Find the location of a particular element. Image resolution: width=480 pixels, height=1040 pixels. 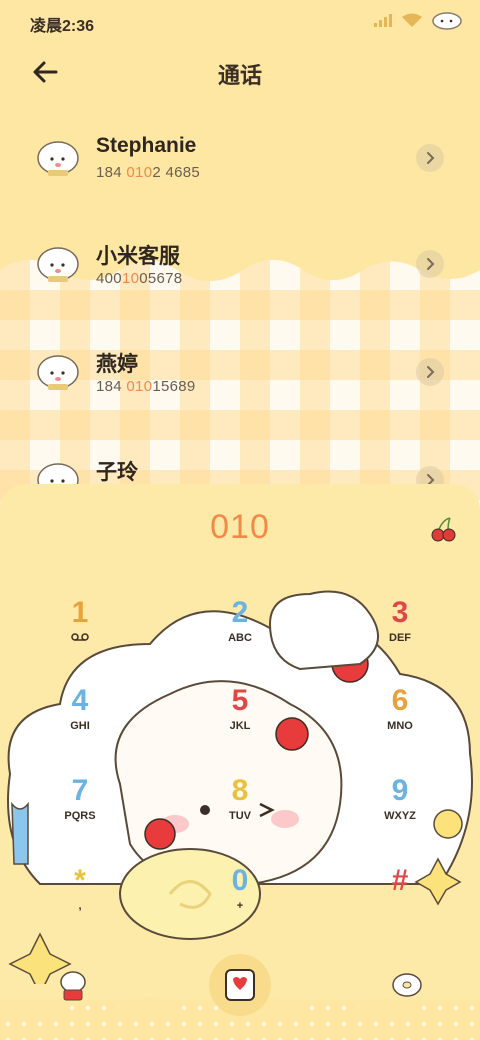

dial-key-5: 5 JKL is located at coordinates (240, 724).